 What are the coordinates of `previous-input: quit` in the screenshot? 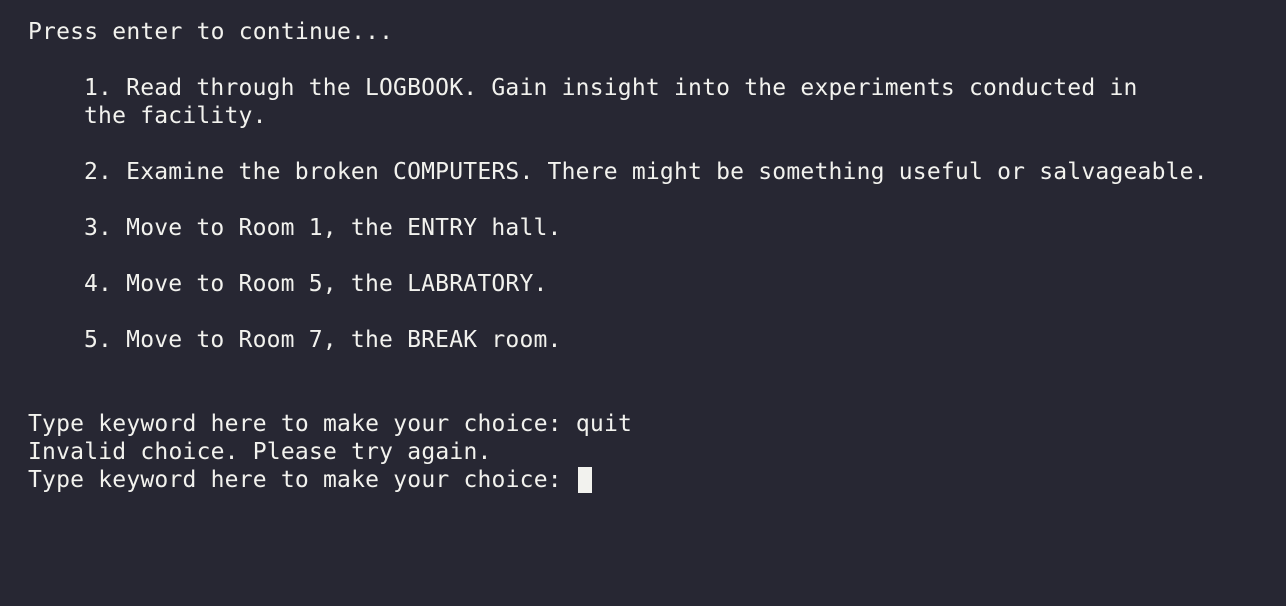 It's located at (604, 424).